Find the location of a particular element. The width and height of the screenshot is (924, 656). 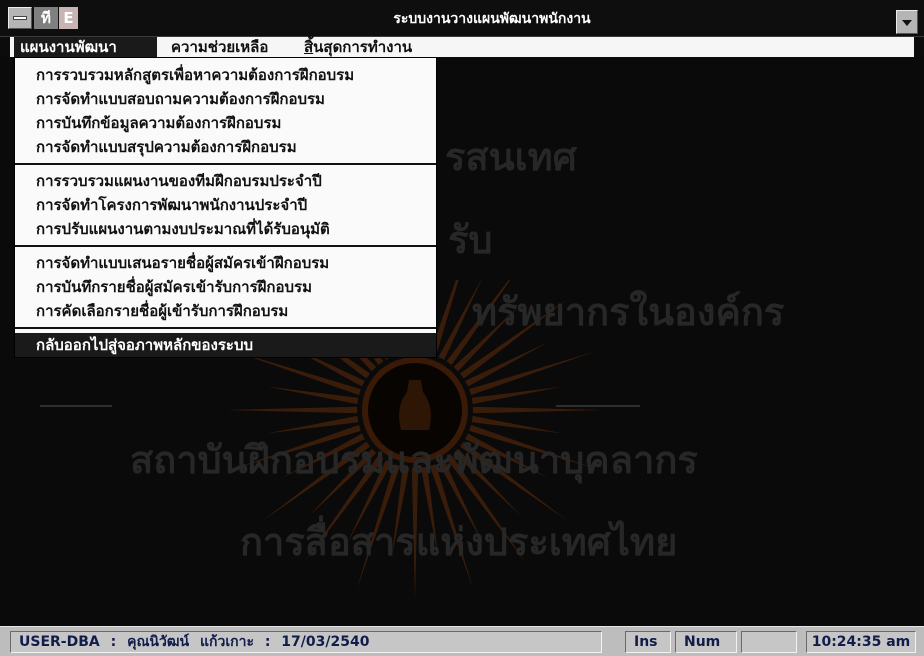

background-text-line: การสื่อสารแห่งประเทศไทย is located at coordinates (459, 542).